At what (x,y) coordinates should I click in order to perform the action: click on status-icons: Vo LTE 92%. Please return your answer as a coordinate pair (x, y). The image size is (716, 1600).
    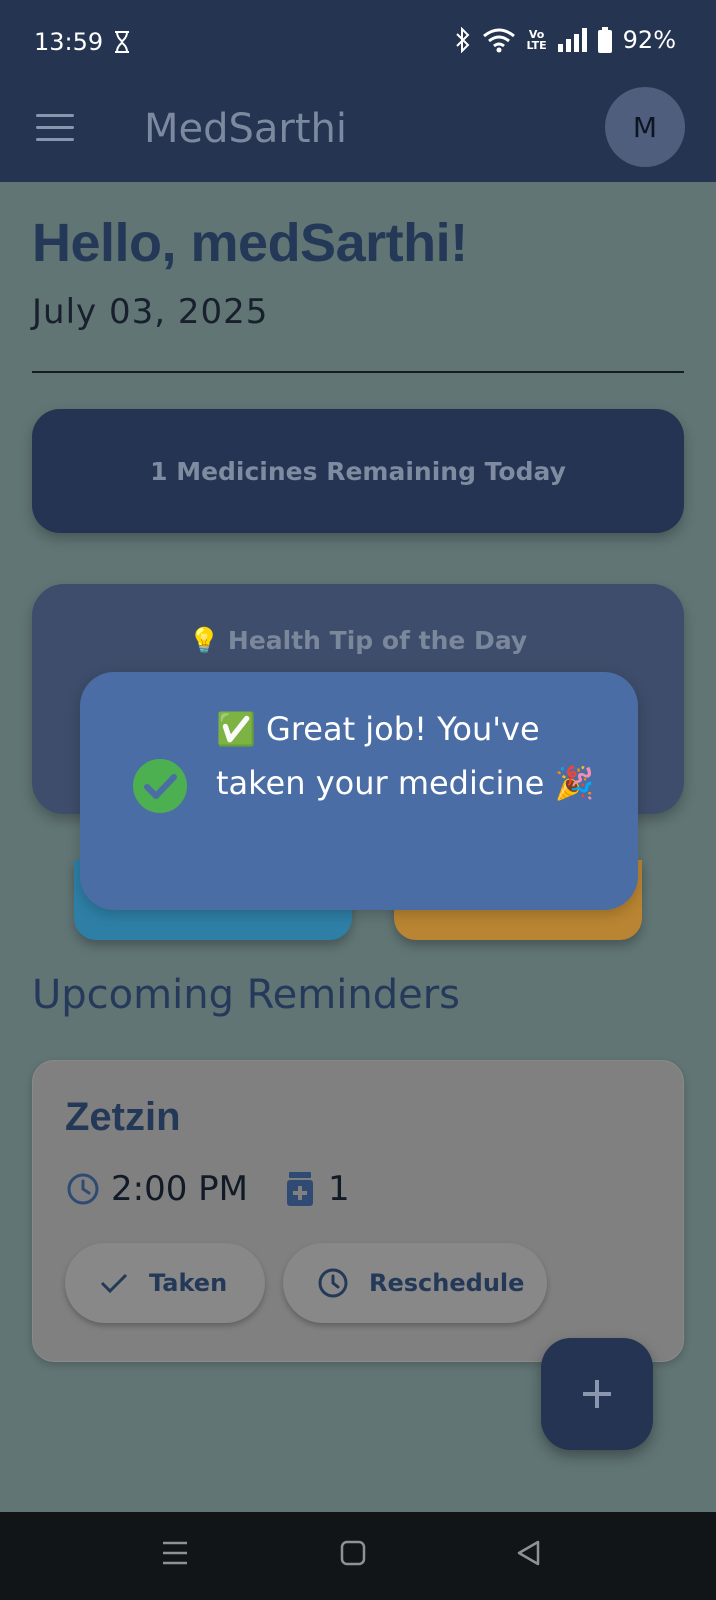
    Looking at the image, I should click on (565, 40).